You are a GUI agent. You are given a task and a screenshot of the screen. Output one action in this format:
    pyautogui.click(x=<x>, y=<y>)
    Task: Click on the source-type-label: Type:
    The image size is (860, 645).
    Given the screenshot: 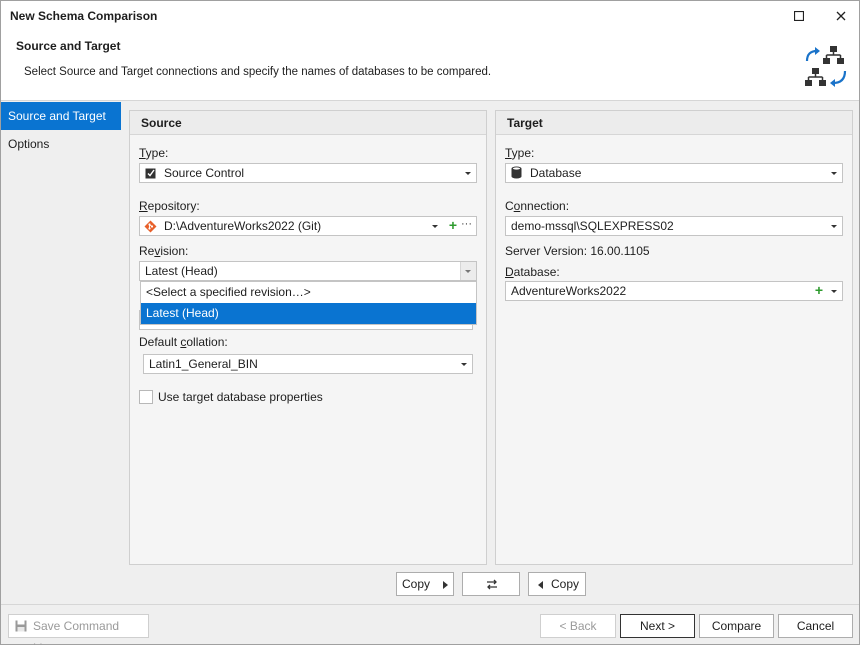 What is the action you would take?
    pyautogui.click(x=154, y=153)
    